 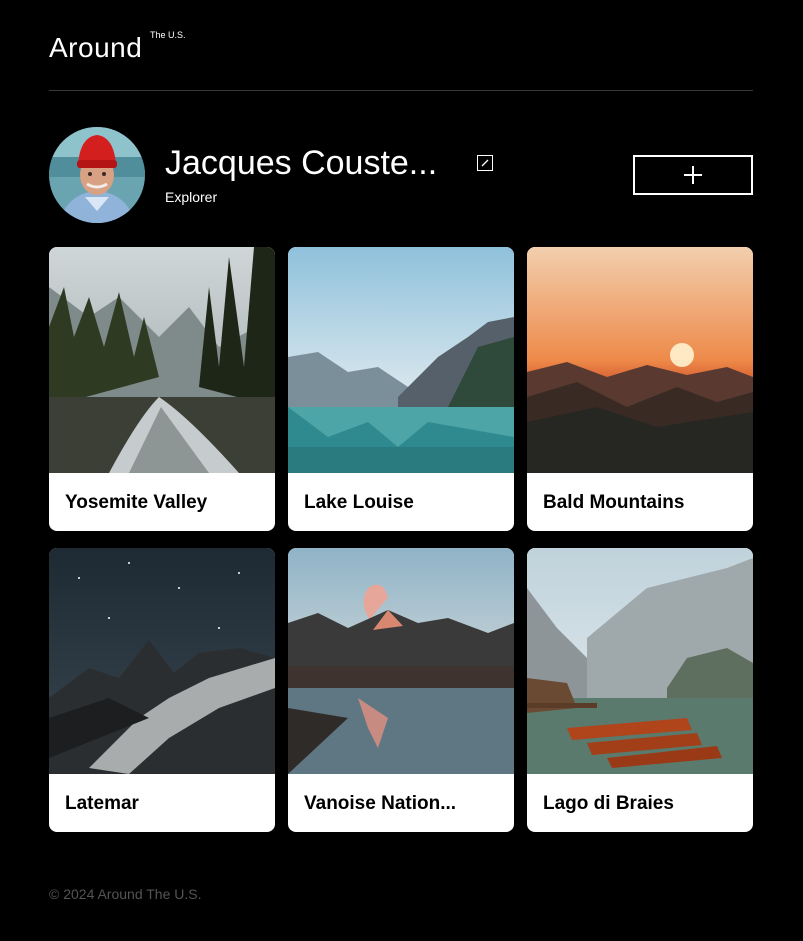 I want to click on place-card: Latemar, so click(x=162, y=690).